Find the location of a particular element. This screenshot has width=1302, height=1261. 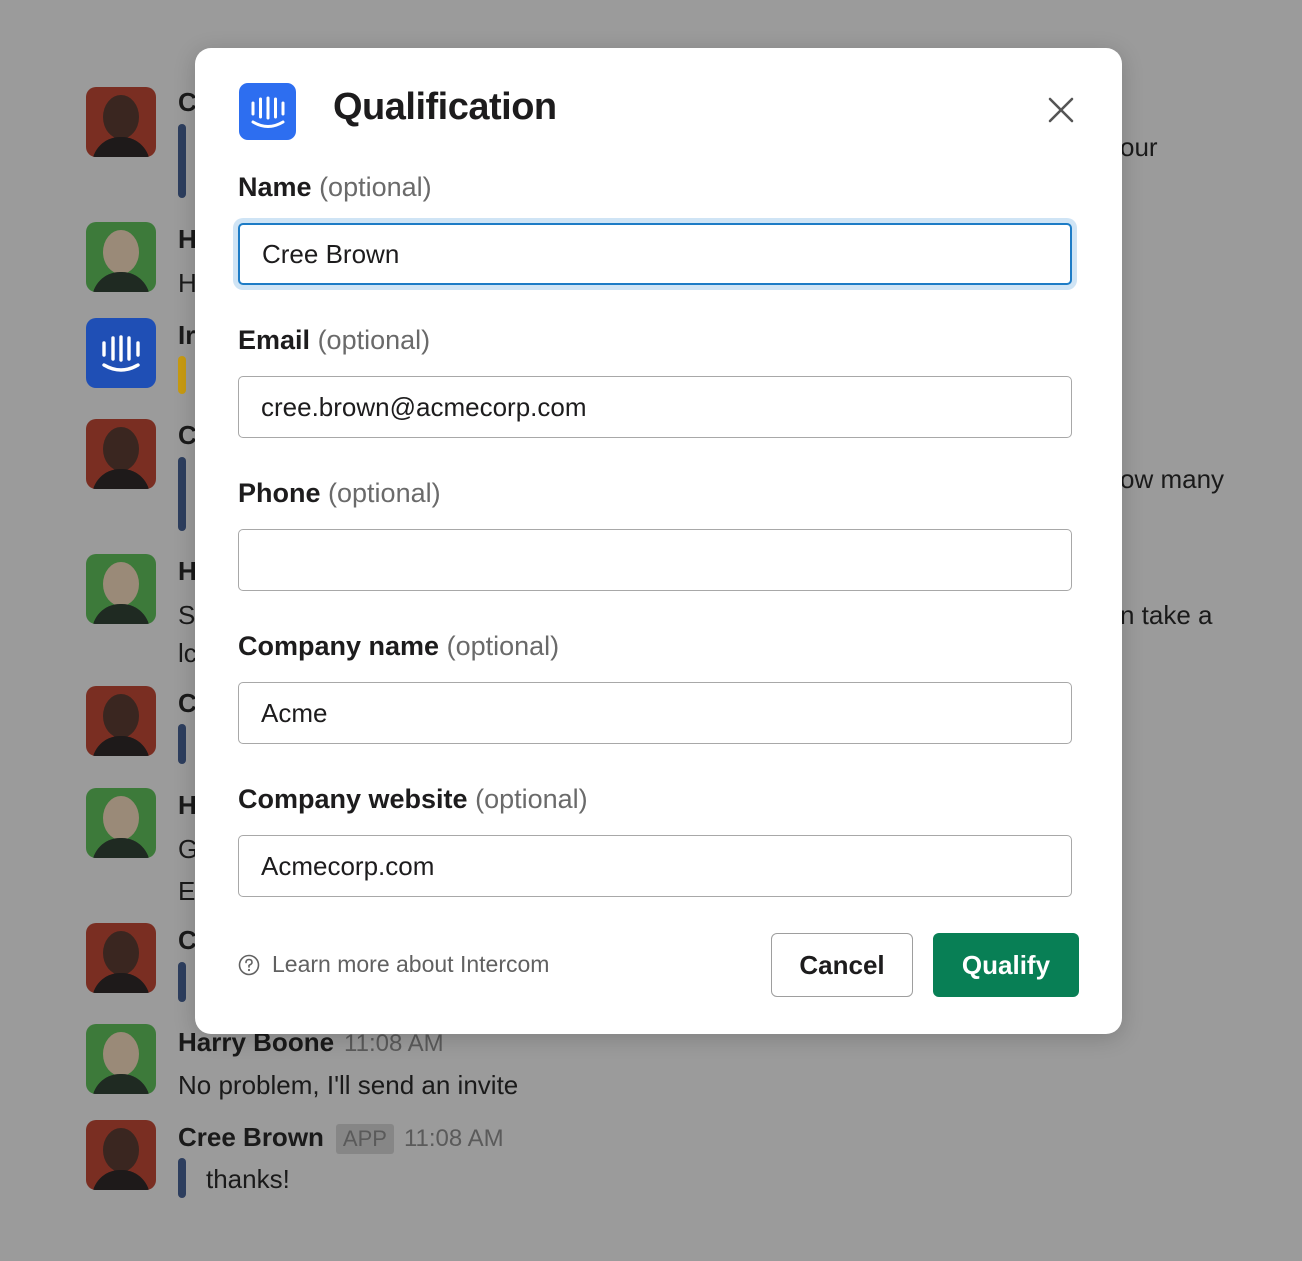

qualify-button: Qualify is located at coordinates (1006, 965).